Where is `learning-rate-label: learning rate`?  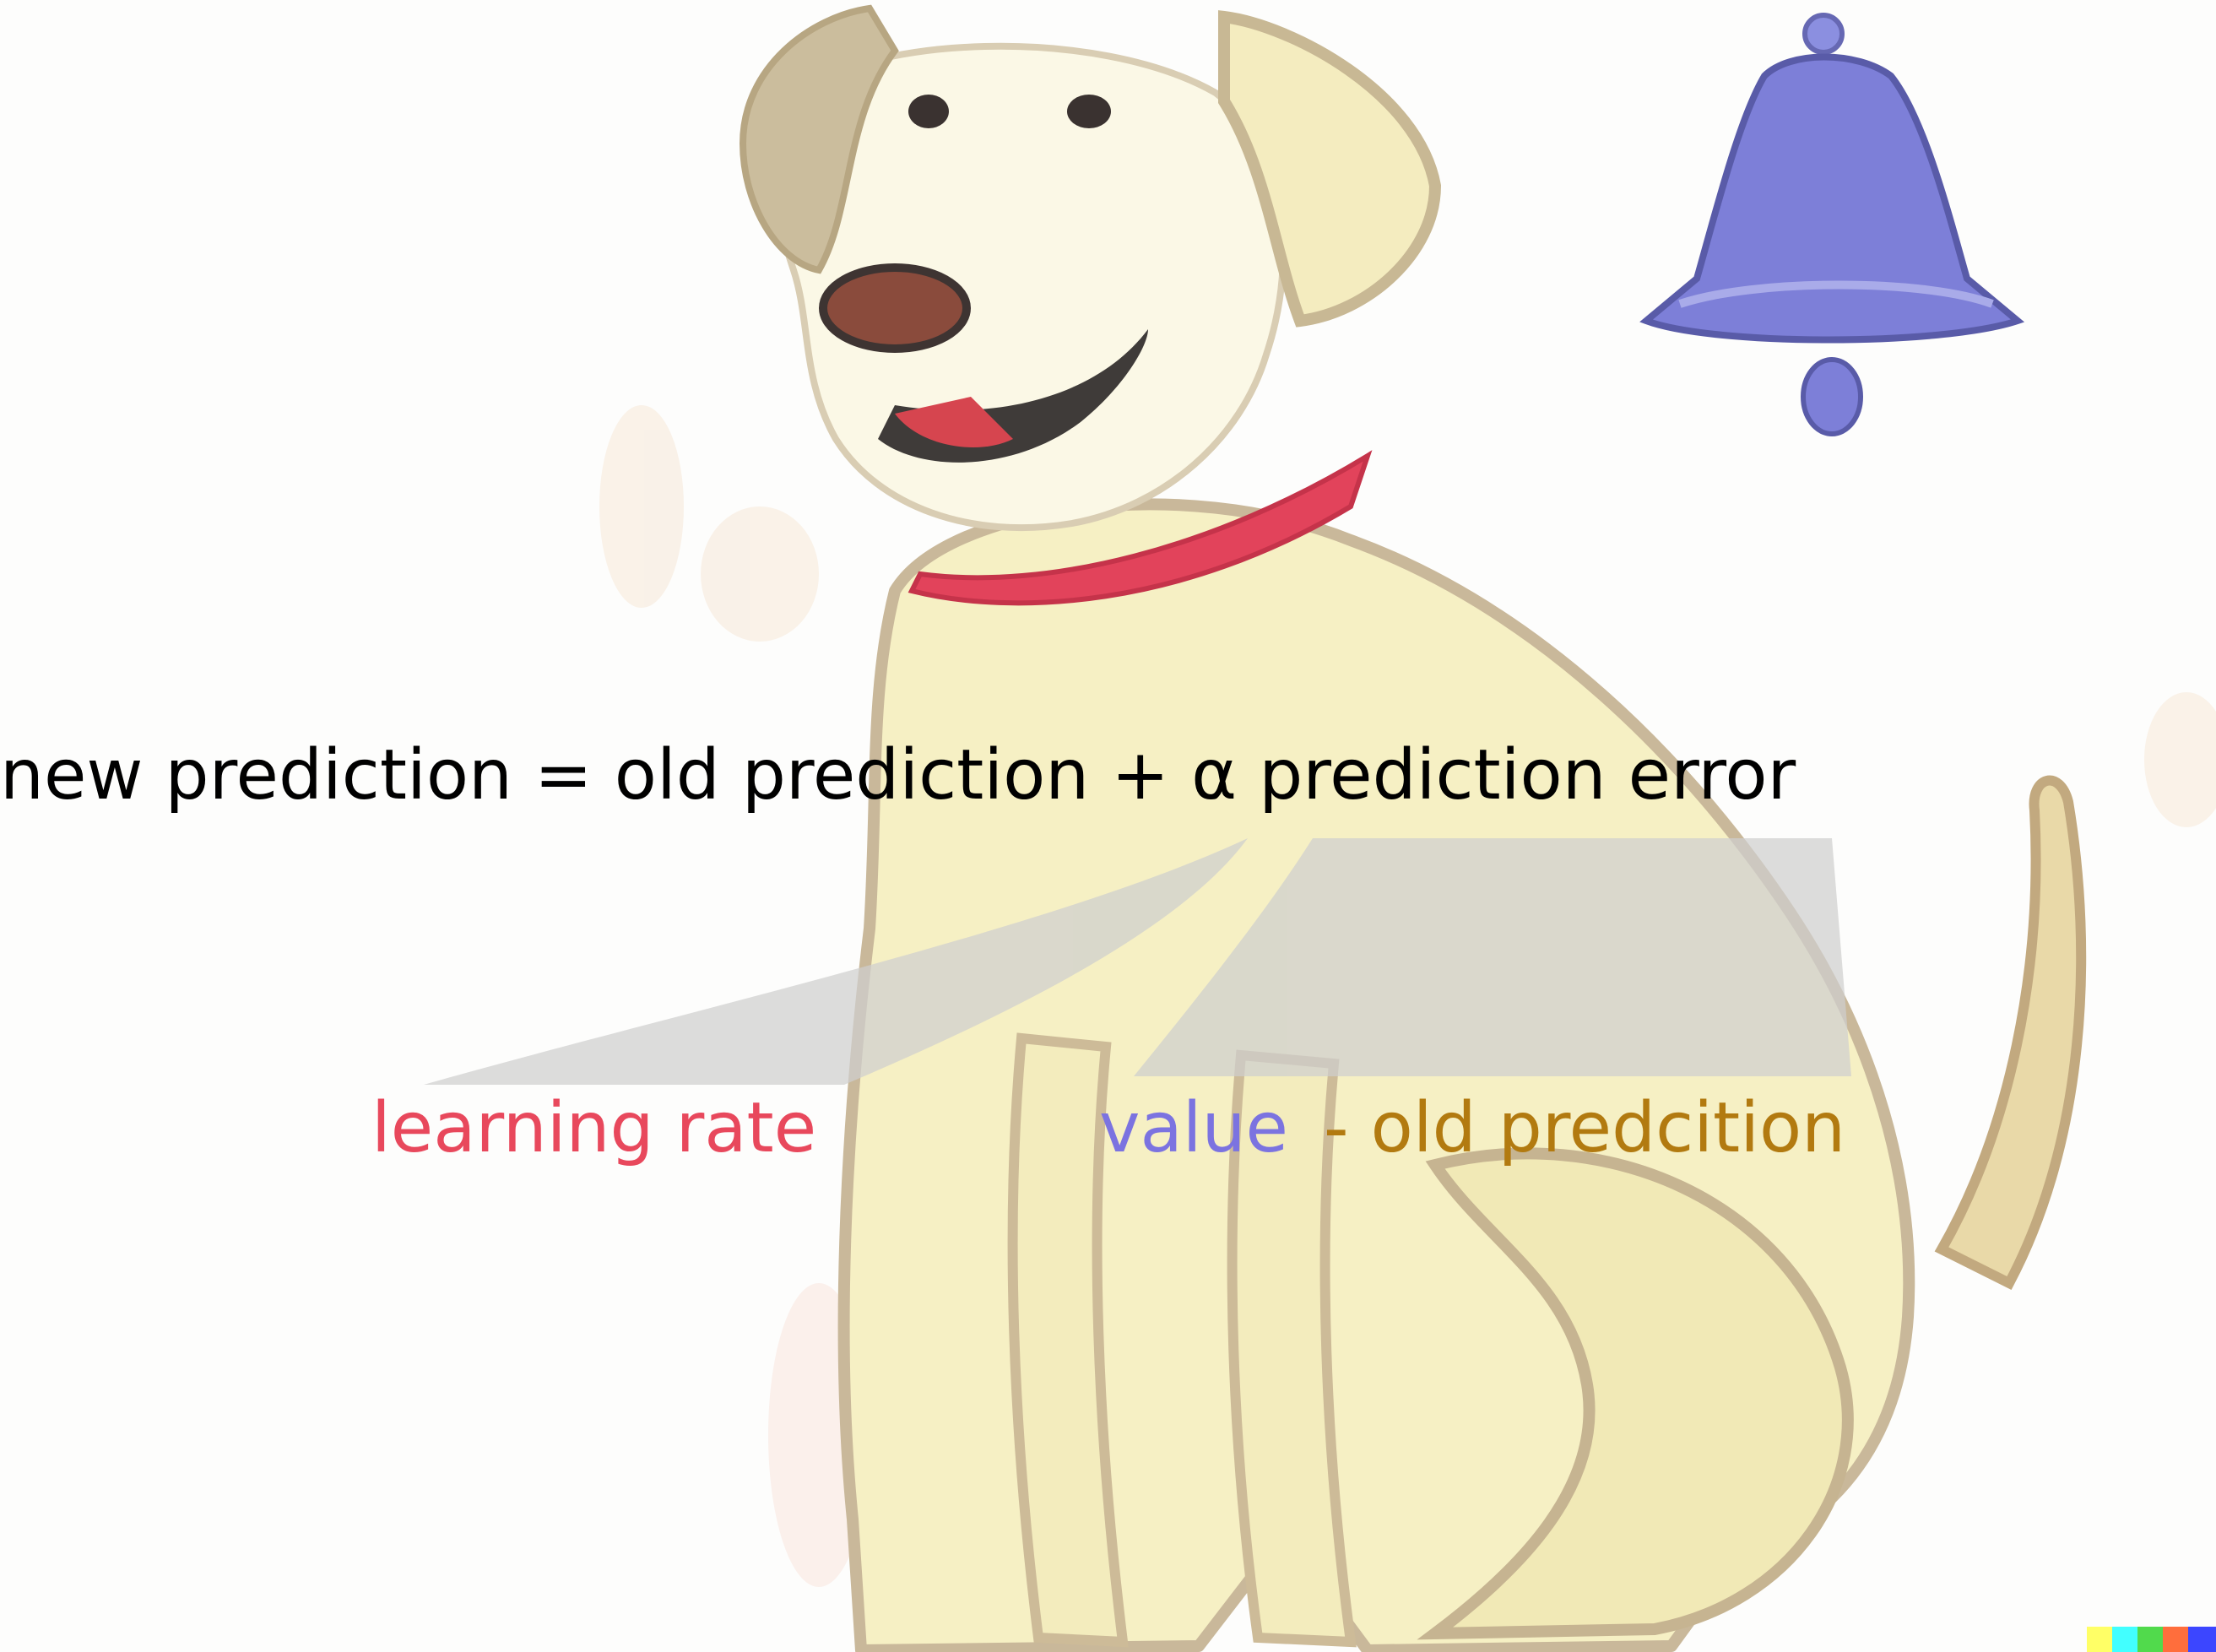
learning-rate-label: learning rate is located at coordinates (594, 1128).